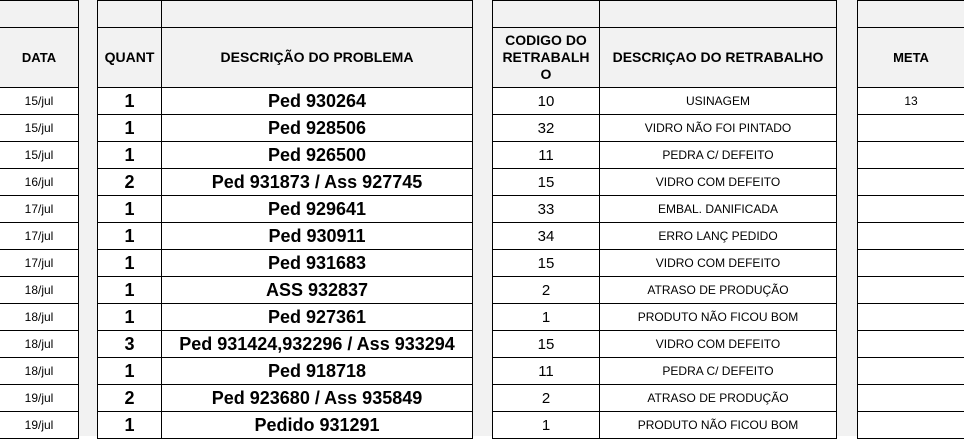 The image size is (964, 439). What do you see at coordinates (317, 209) in the screenshot?
I see `cell-problema: Ped 929641` at bounding box center [317, 209].